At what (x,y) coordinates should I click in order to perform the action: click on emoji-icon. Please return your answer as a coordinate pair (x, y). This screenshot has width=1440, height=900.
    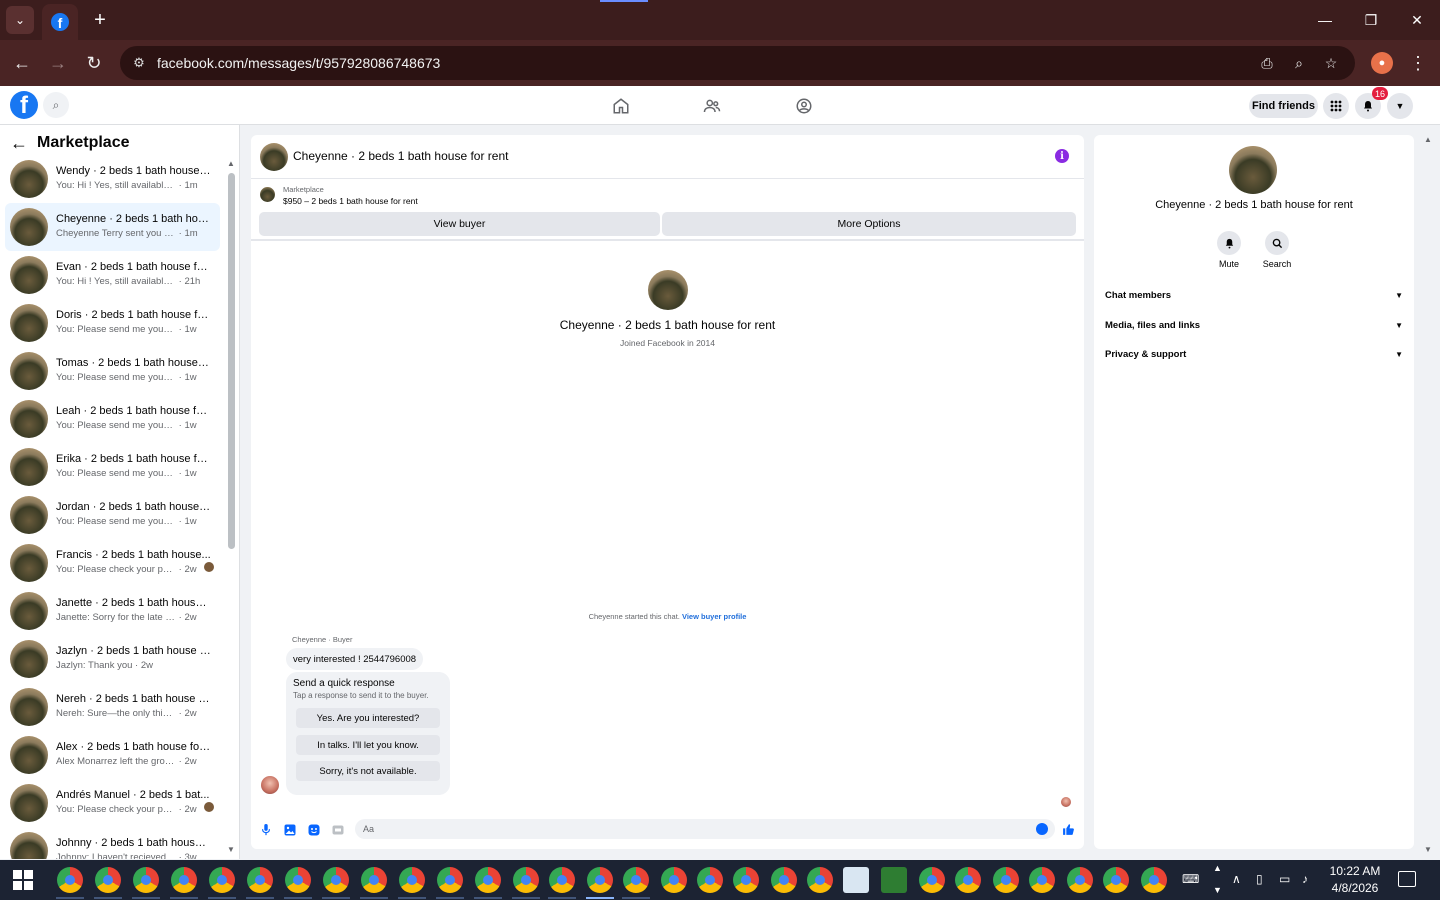
    Looking at the image, I should click on (1042, 829).